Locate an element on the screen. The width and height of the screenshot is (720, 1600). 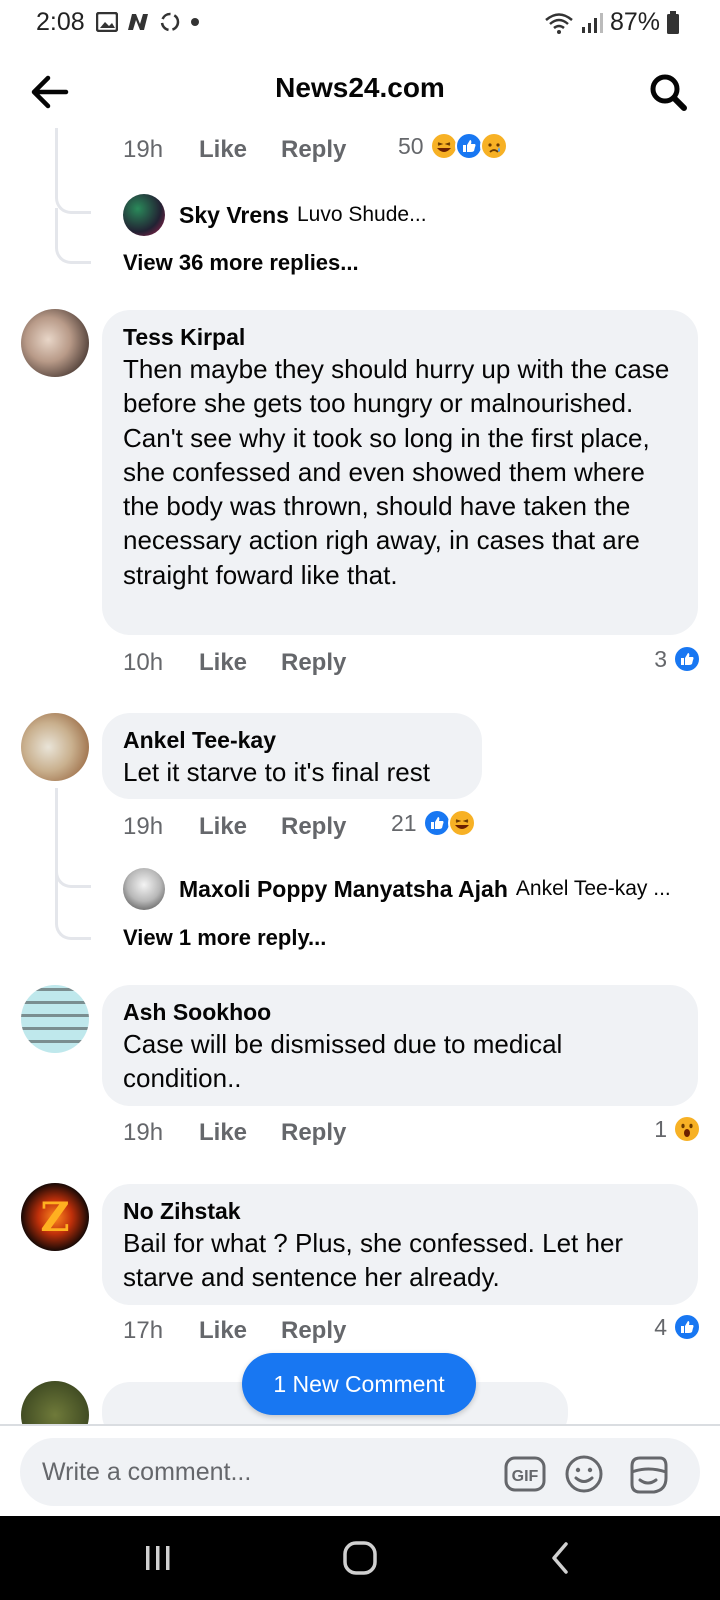
avatar-letter-z: Z is located at coordinates (55, 1217).